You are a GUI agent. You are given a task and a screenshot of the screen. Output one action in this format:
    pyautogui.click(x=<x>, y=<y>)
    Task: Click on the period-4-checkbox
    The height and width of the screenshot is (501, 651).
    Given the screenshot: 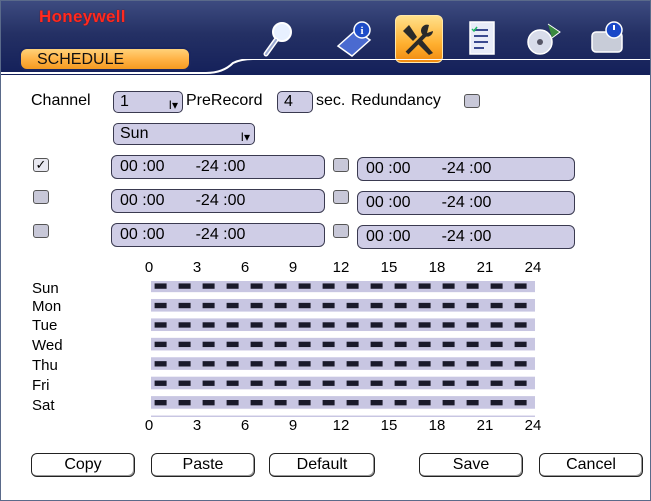 What is the action you would take?
    pyautogui.click(x=341, y=165)
    